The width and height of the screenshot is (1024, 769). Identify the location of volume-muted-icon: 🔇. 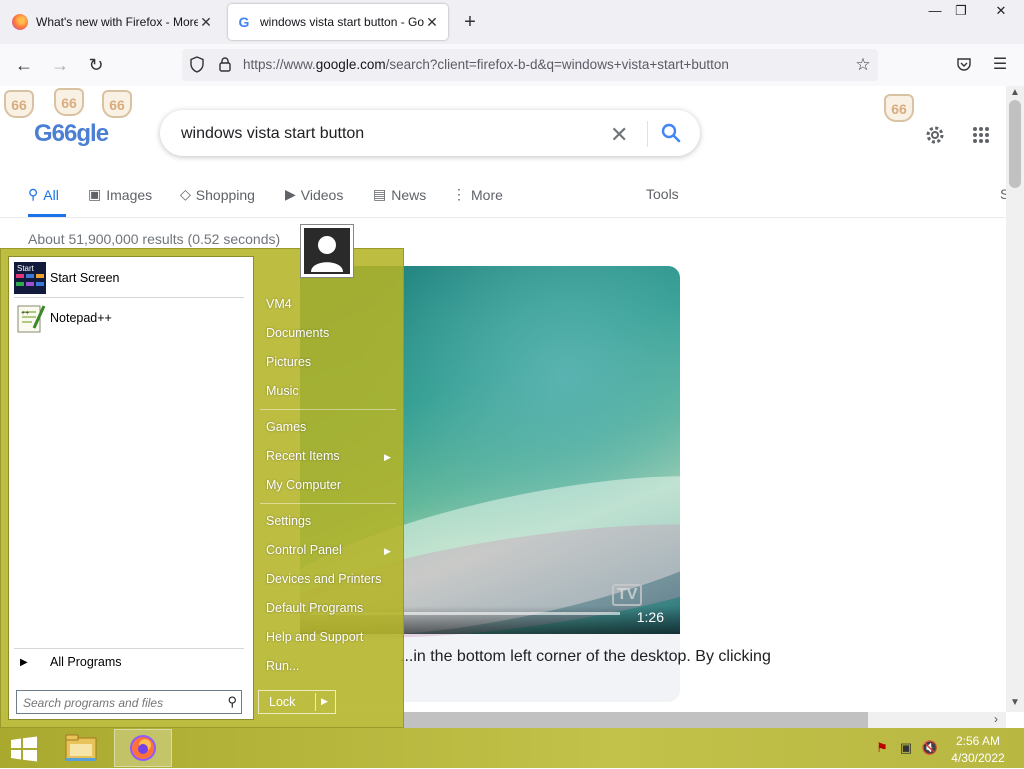
(930, 749).